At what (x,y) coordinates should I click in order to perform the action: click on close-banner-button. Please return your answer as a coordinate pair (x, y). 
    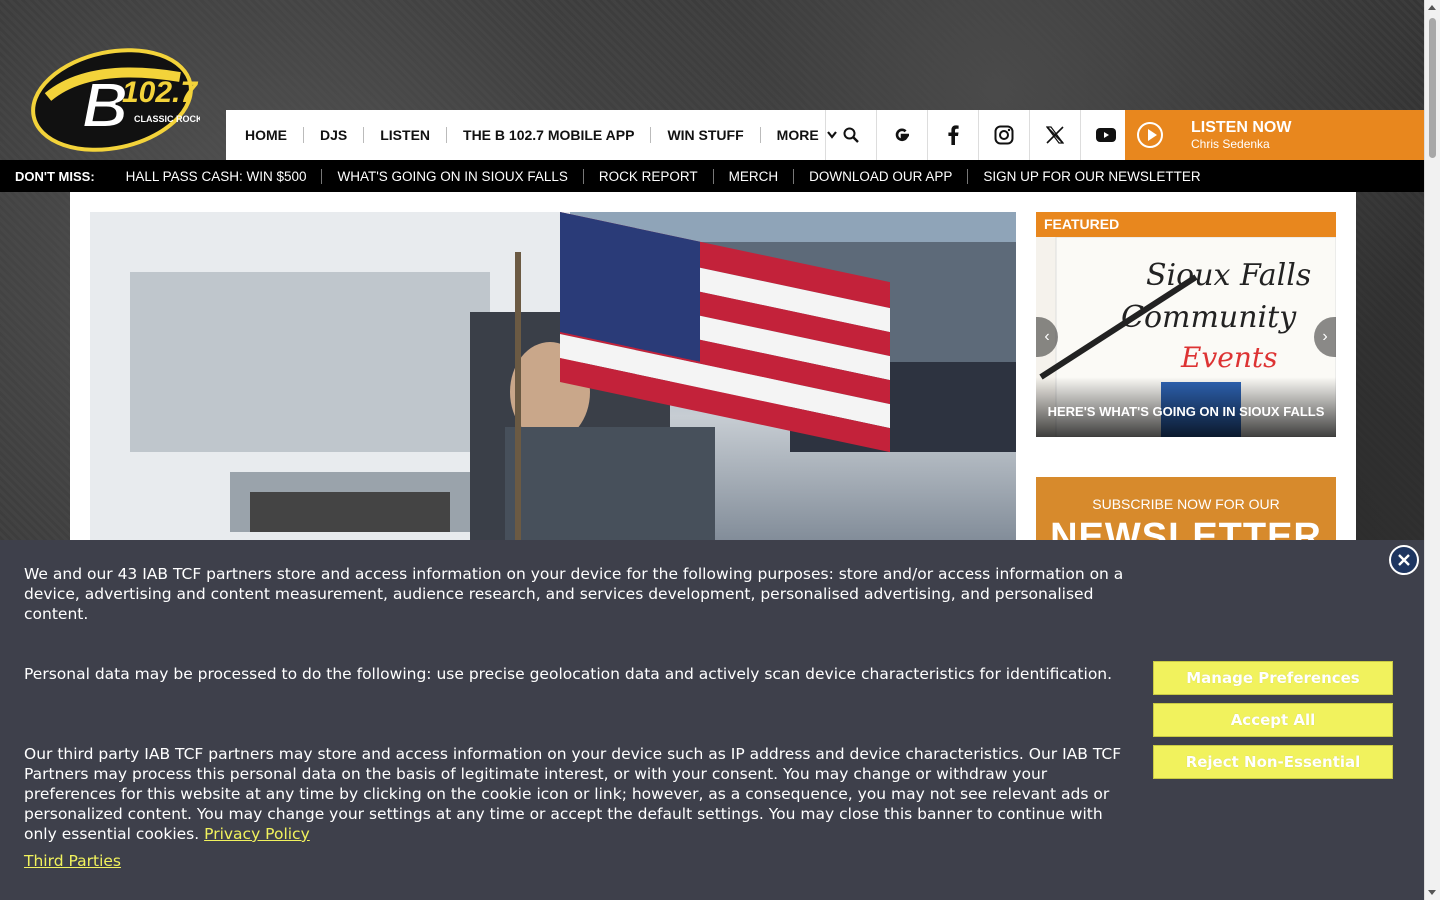
    Looking at the image, I should click on (1404, 560).